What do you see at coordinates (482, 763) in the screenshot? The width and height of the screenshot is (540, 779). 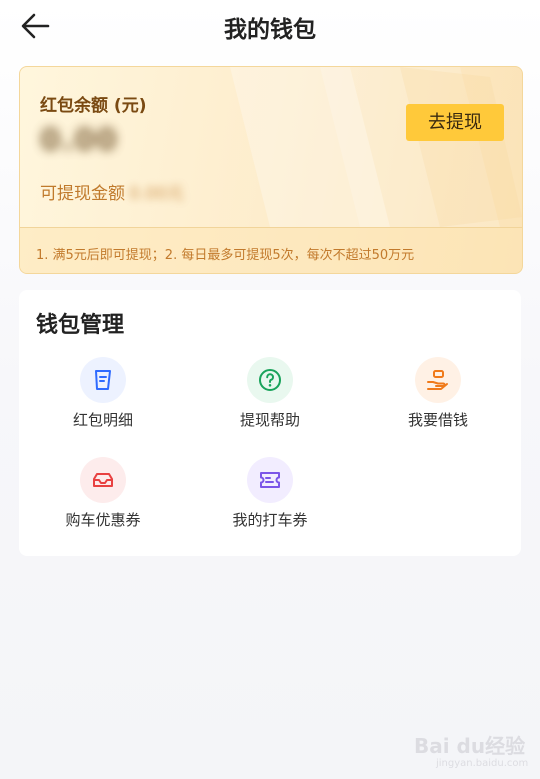 I see `watermark-url: jingyan.baidu.com` at bounding box center [482, 763].